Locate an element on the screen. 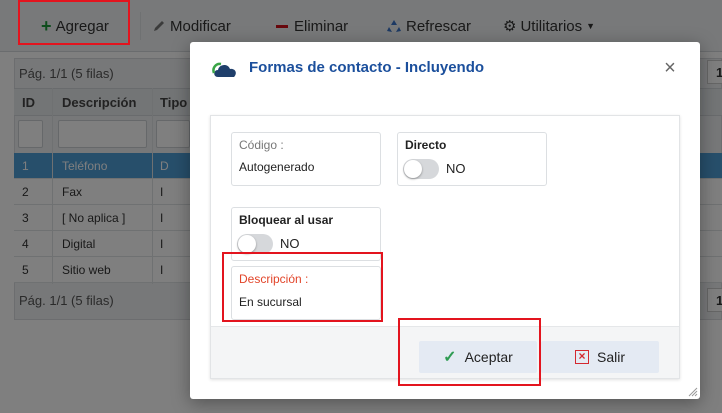  highlight-description-field is located at coordinates (302, 287).